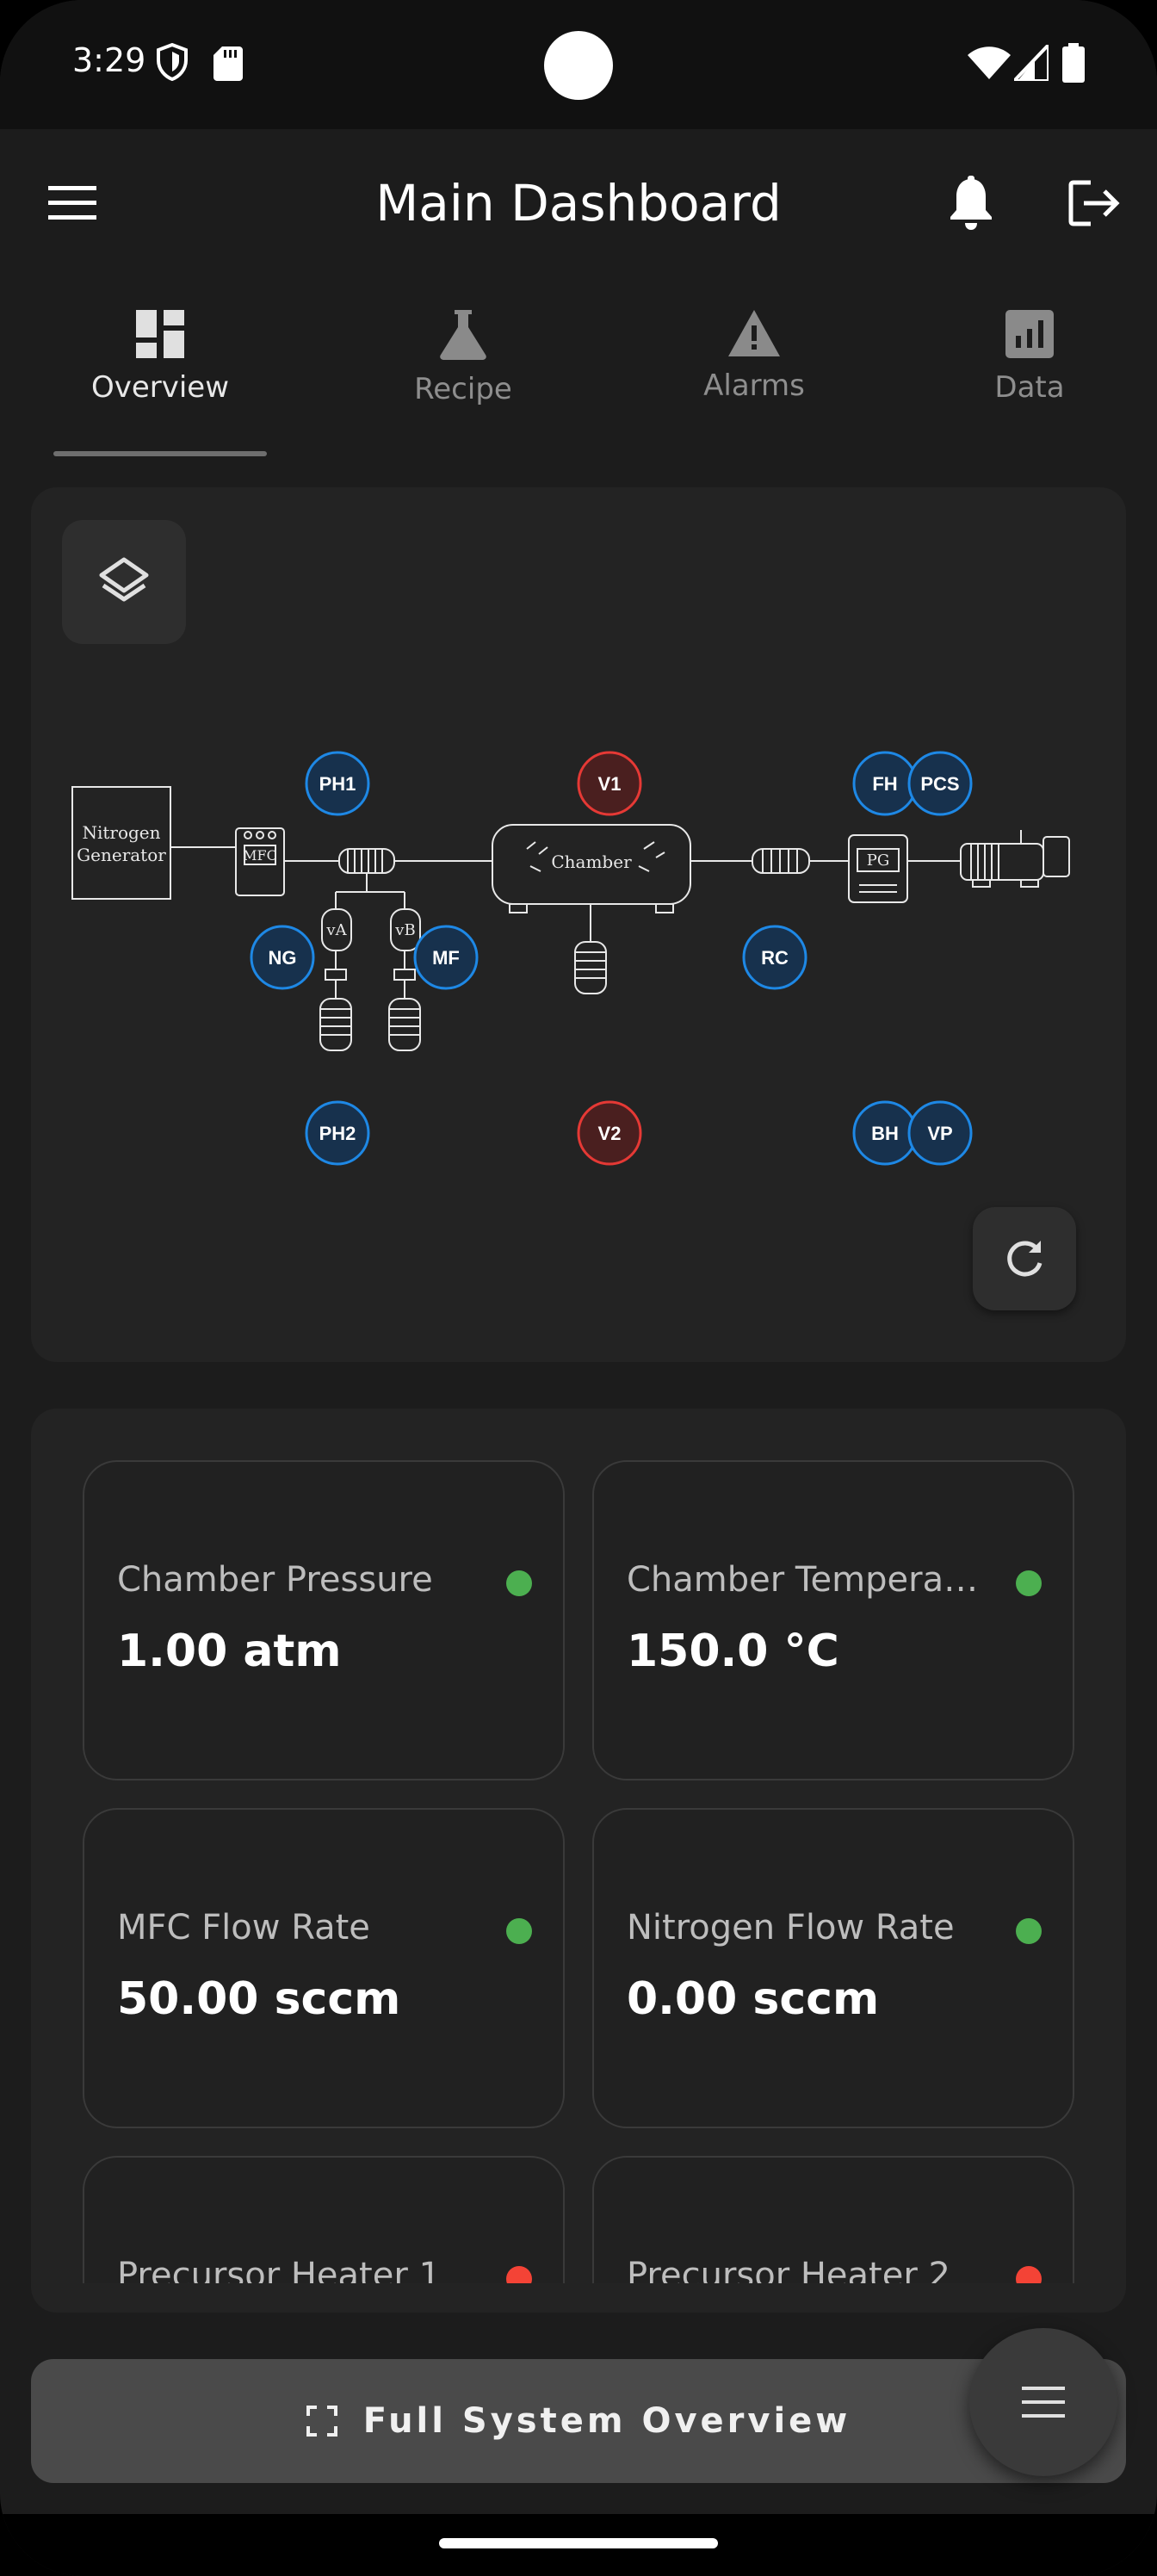  Describe the element at coordinates (579, 370) in the screenshot. I see `tab-bar: Overview Recipe Alarms Data` at that location.